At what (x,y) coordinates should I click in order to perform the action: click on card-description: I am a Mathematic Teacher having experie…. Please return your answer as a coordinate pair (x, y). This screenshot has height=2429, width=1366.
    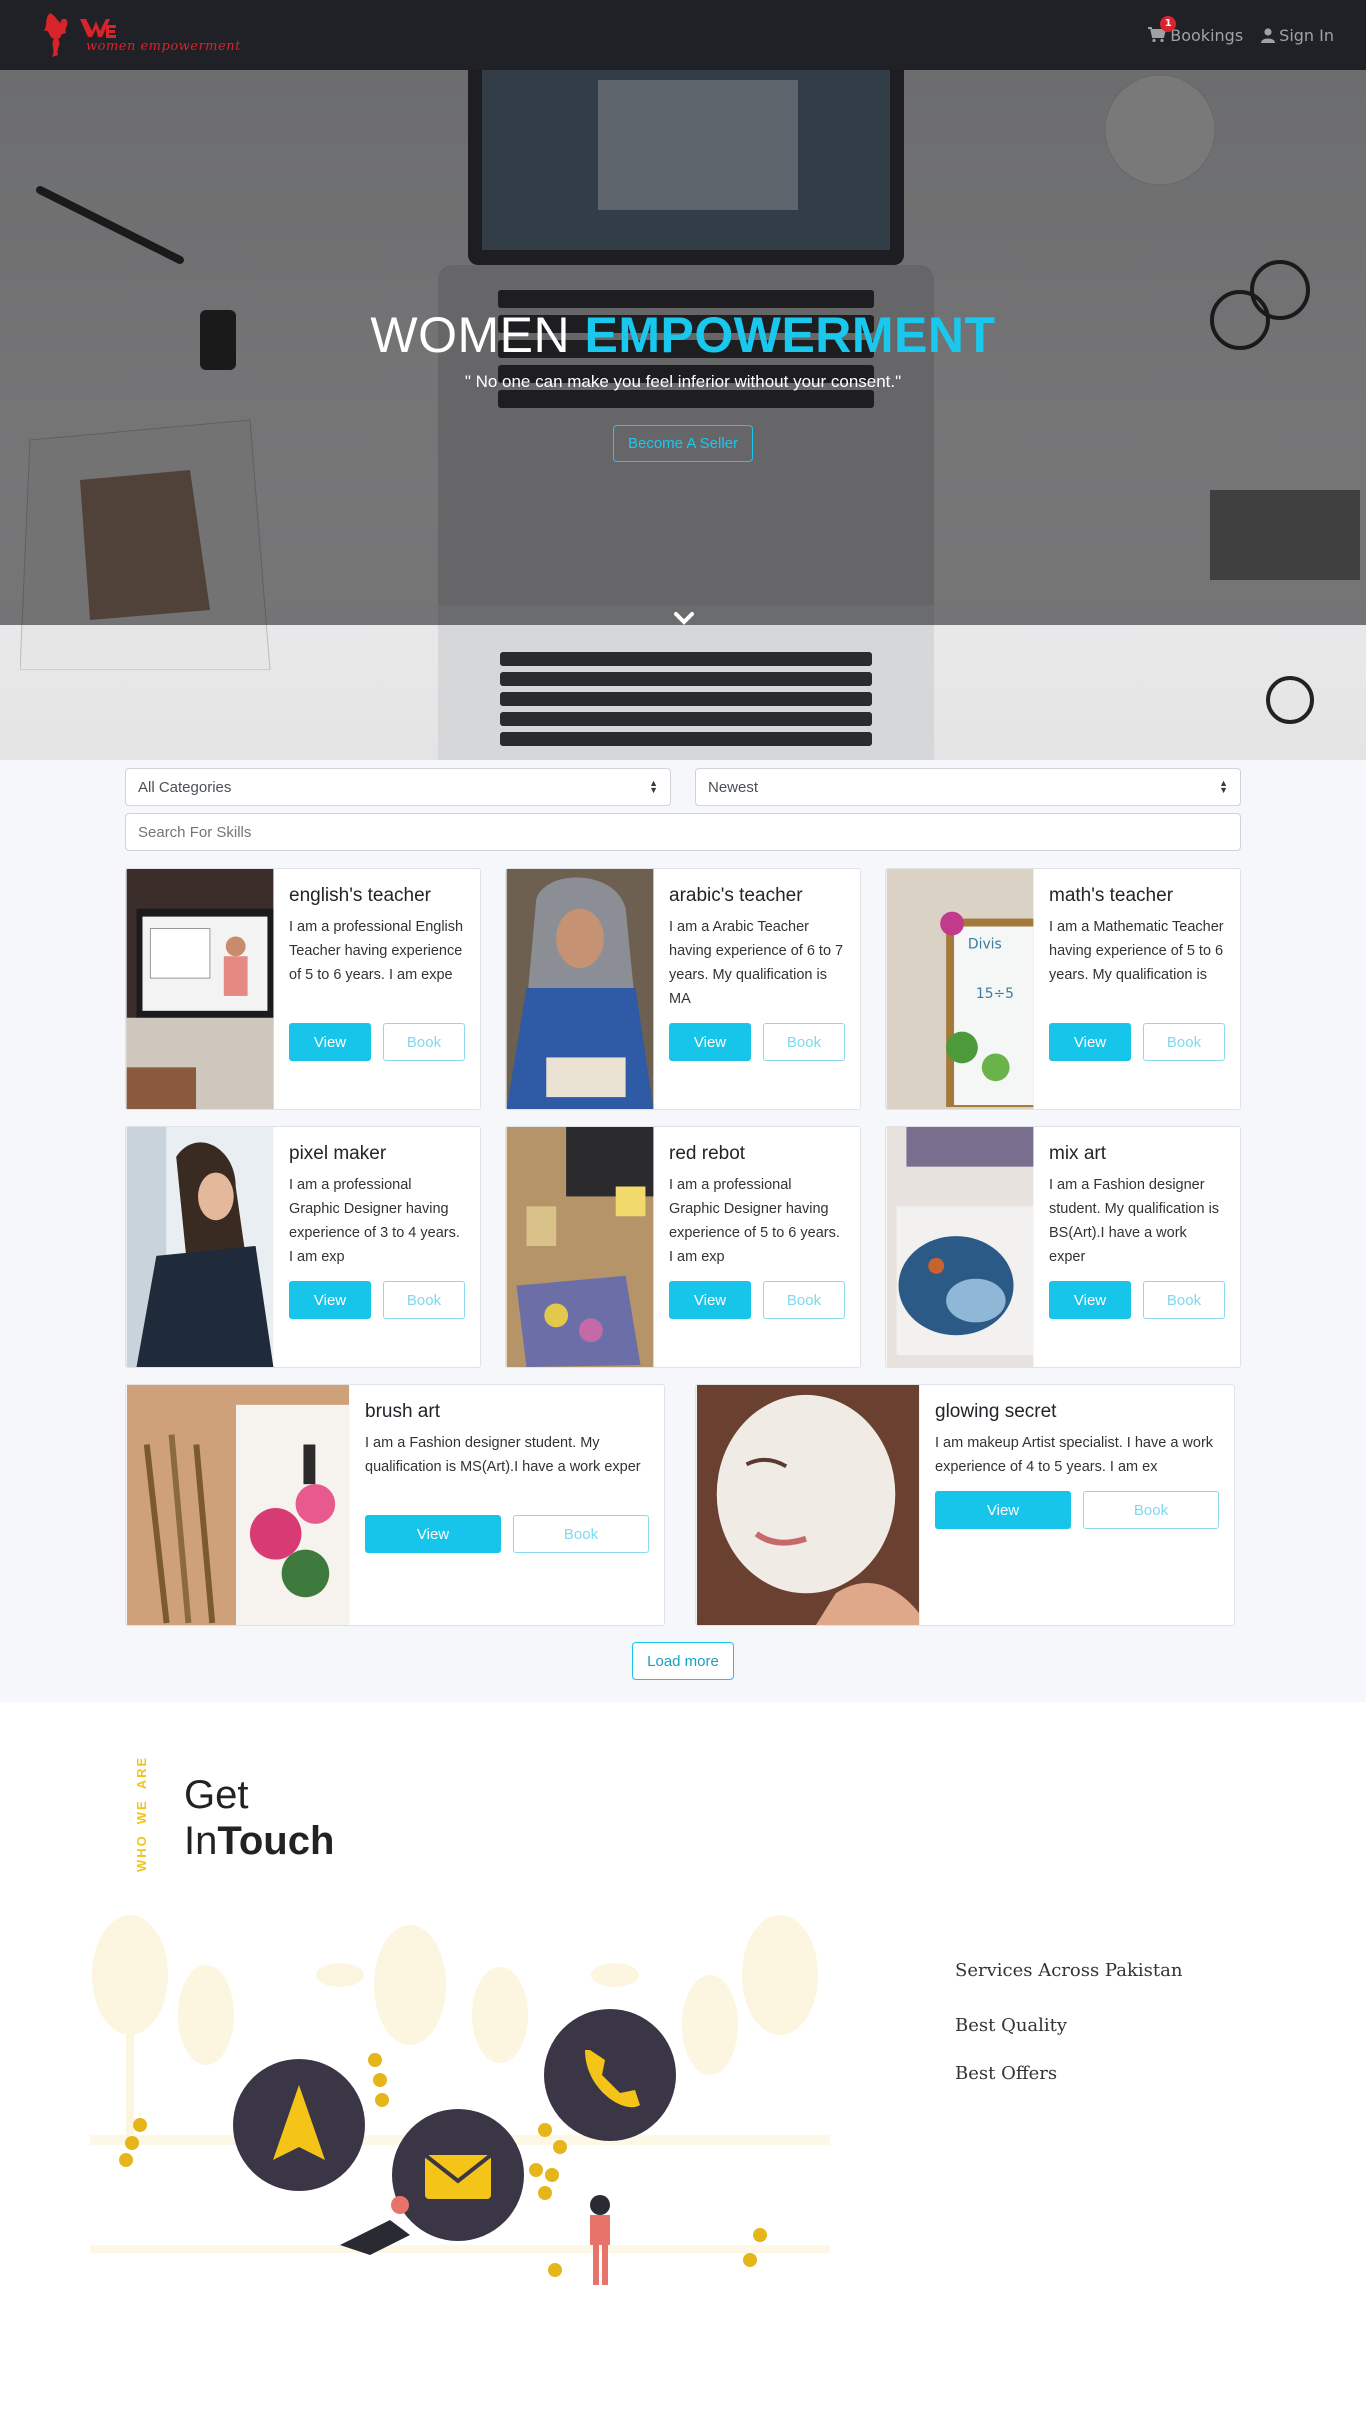
    Looking at the image, I should click on (1136, 951).